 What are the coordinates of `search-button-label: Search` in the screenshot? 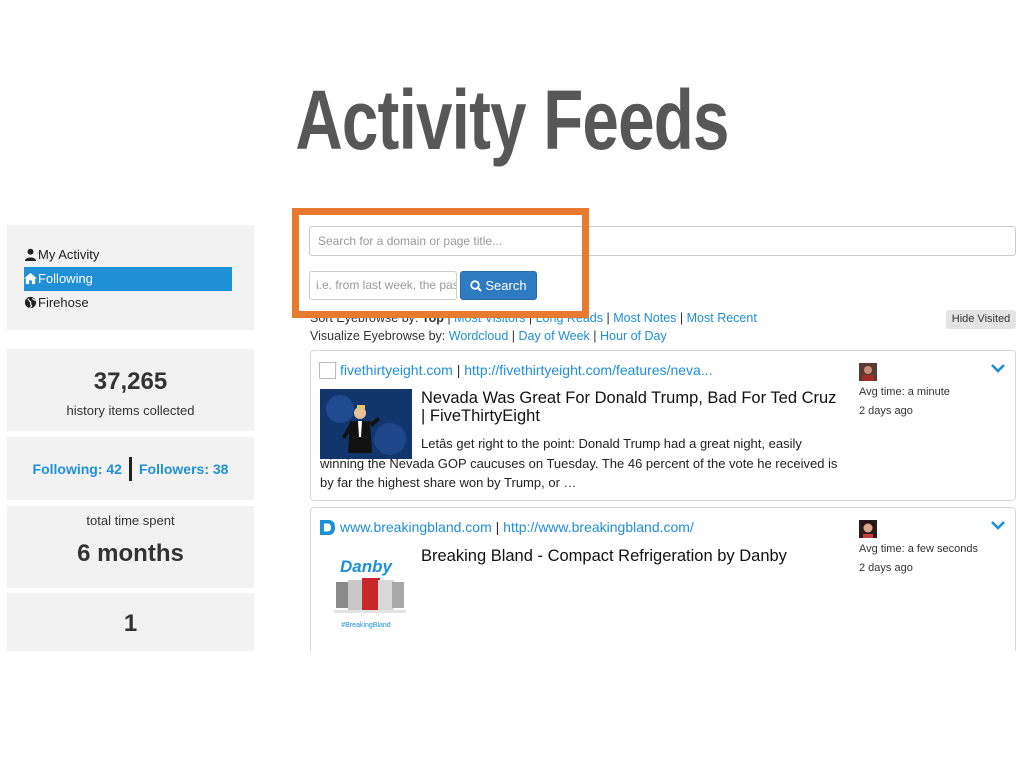 It's located at (506, 285).